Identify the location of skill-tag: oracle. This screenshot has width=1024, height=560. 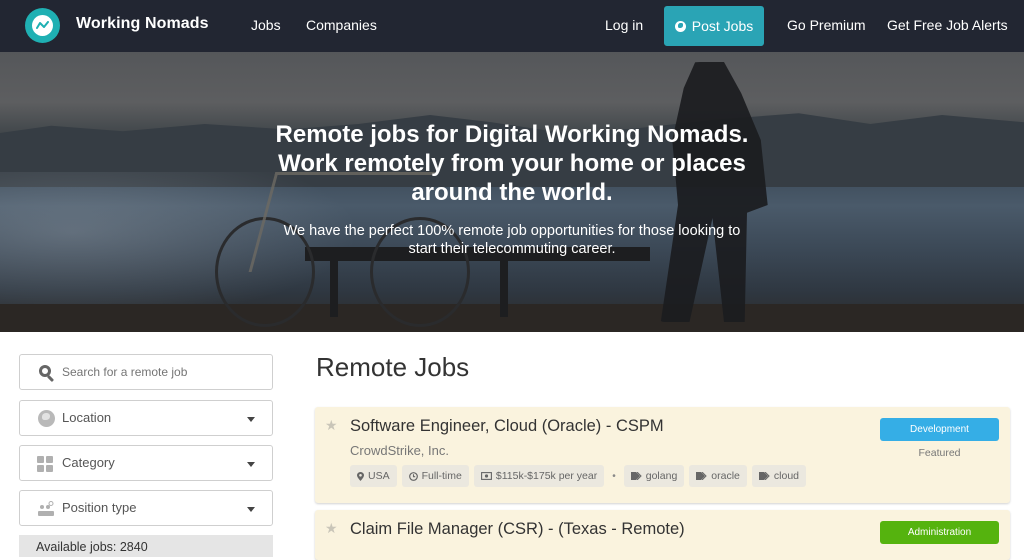
(718, 476).